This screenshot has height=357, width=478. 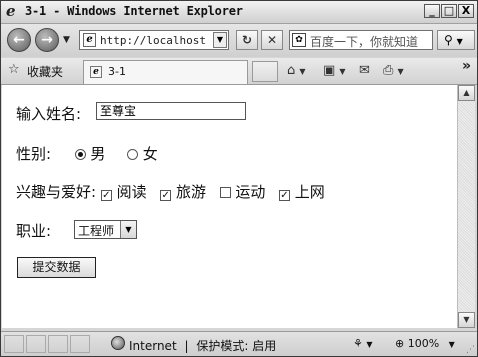 What do you see at coordinates (265, 71) in the screenshot?
I see `new-tab-button` at bounding box center [265, 71].